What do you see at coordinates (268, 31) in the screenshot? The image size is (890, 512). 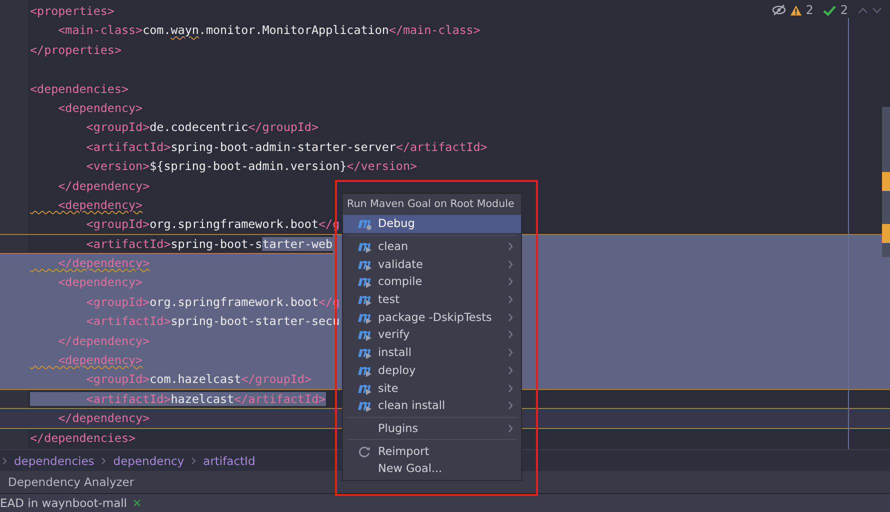 I see `code-line: <main-class>com.wayn.monitor.MonitorApplication</main-class>` at bounding box center [268, 31].